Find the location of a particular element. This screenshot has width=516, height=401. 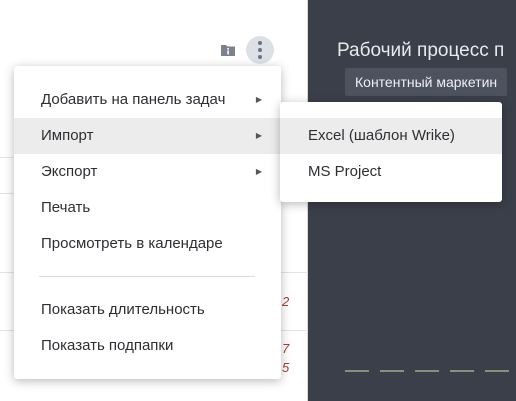

workflow-title: Рабочий процесс п is located at coordinates (421, 50).